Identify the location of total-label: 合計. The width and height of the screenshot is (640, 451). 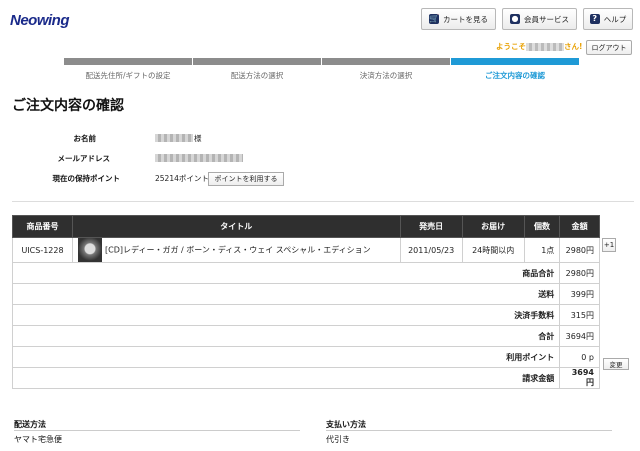
(286, 336).